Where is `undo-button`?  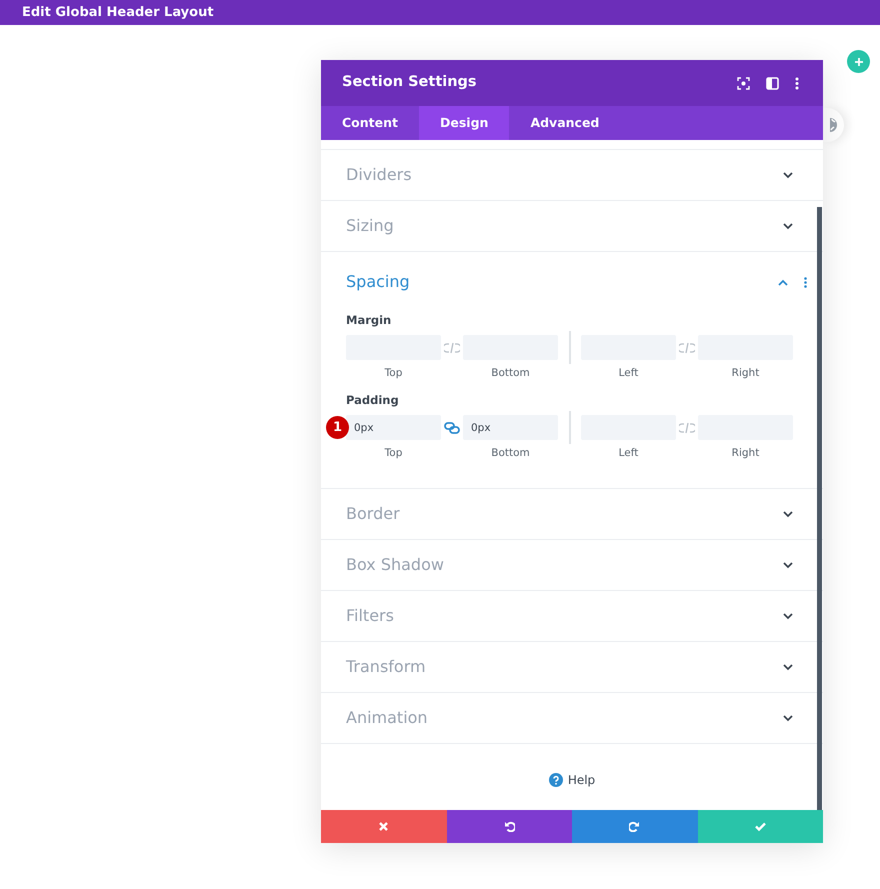
undo-button is located at coordinates (509, 826).